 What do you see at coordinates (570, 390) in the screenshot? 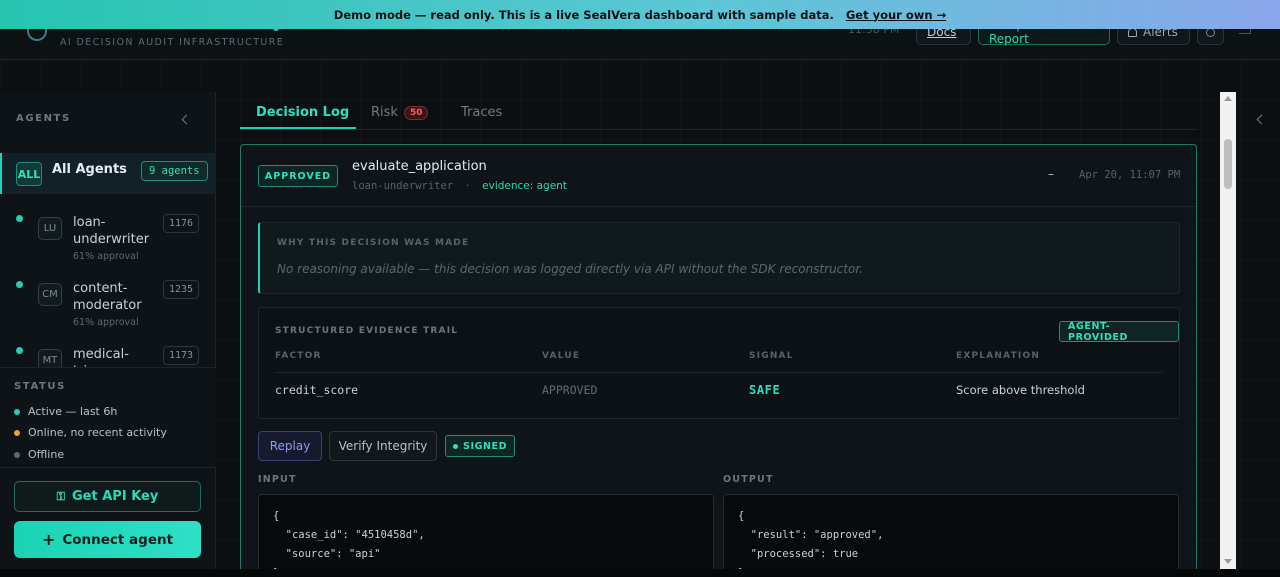
I see `evidence-value: APPROVED` at bounding box center [570, 390].